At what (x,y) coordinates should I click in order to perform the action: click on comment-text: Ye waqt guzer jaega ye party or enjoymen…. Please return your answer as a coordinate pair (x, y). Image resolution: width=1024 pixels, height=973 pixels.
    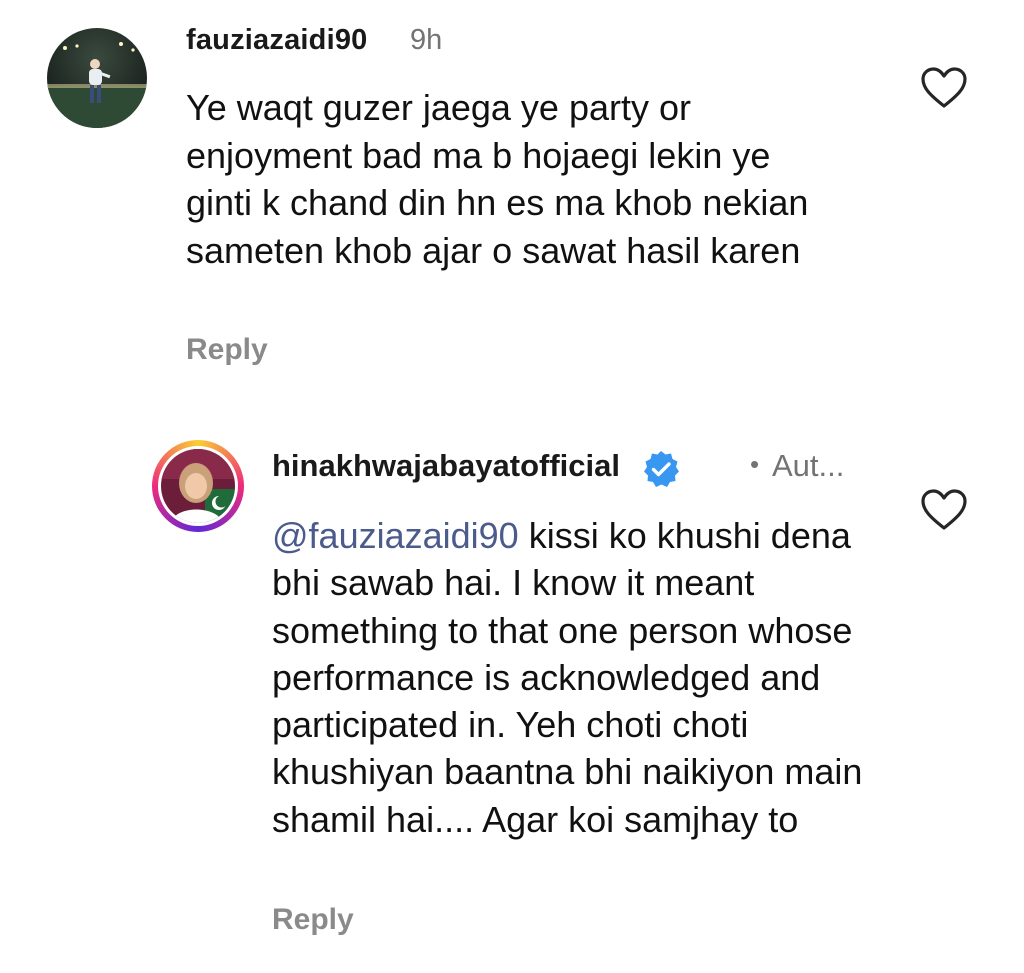
    Looking at the image, I should click on (497, 179).